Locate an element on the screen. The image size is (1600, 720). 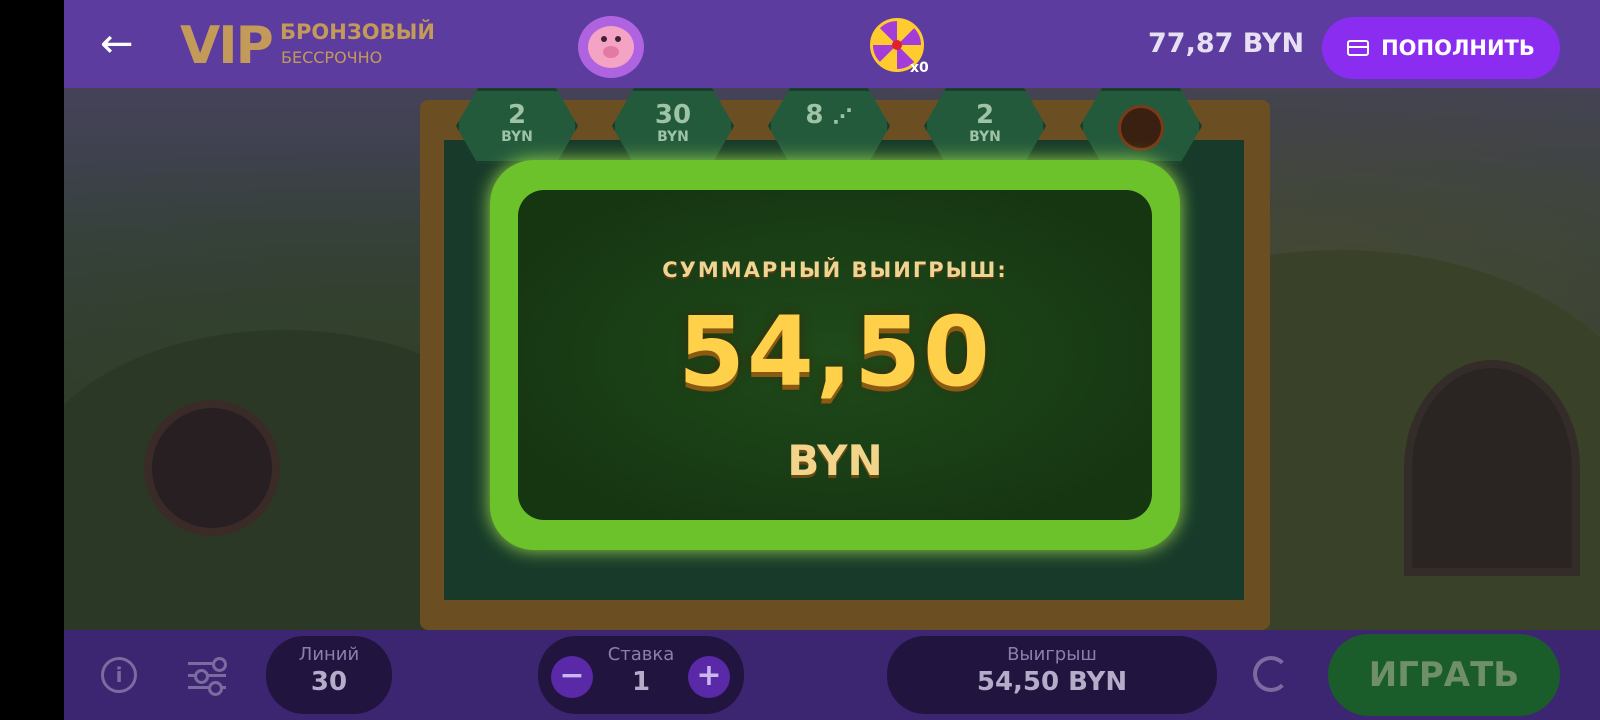
lines-value: 30 is located at coordinates (329, 682).